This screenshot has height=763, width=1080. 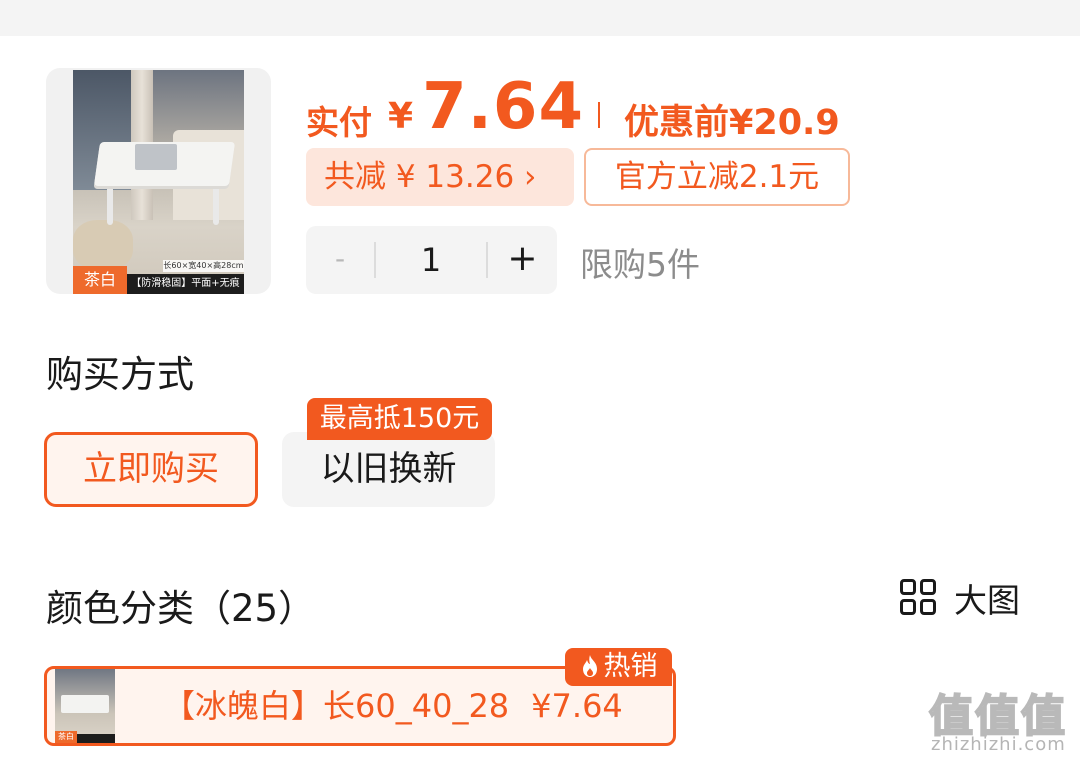 What do you see at coordinates (589, 666) in the screenshot?
I see `fire-icon` at bounding box center [589, 666].